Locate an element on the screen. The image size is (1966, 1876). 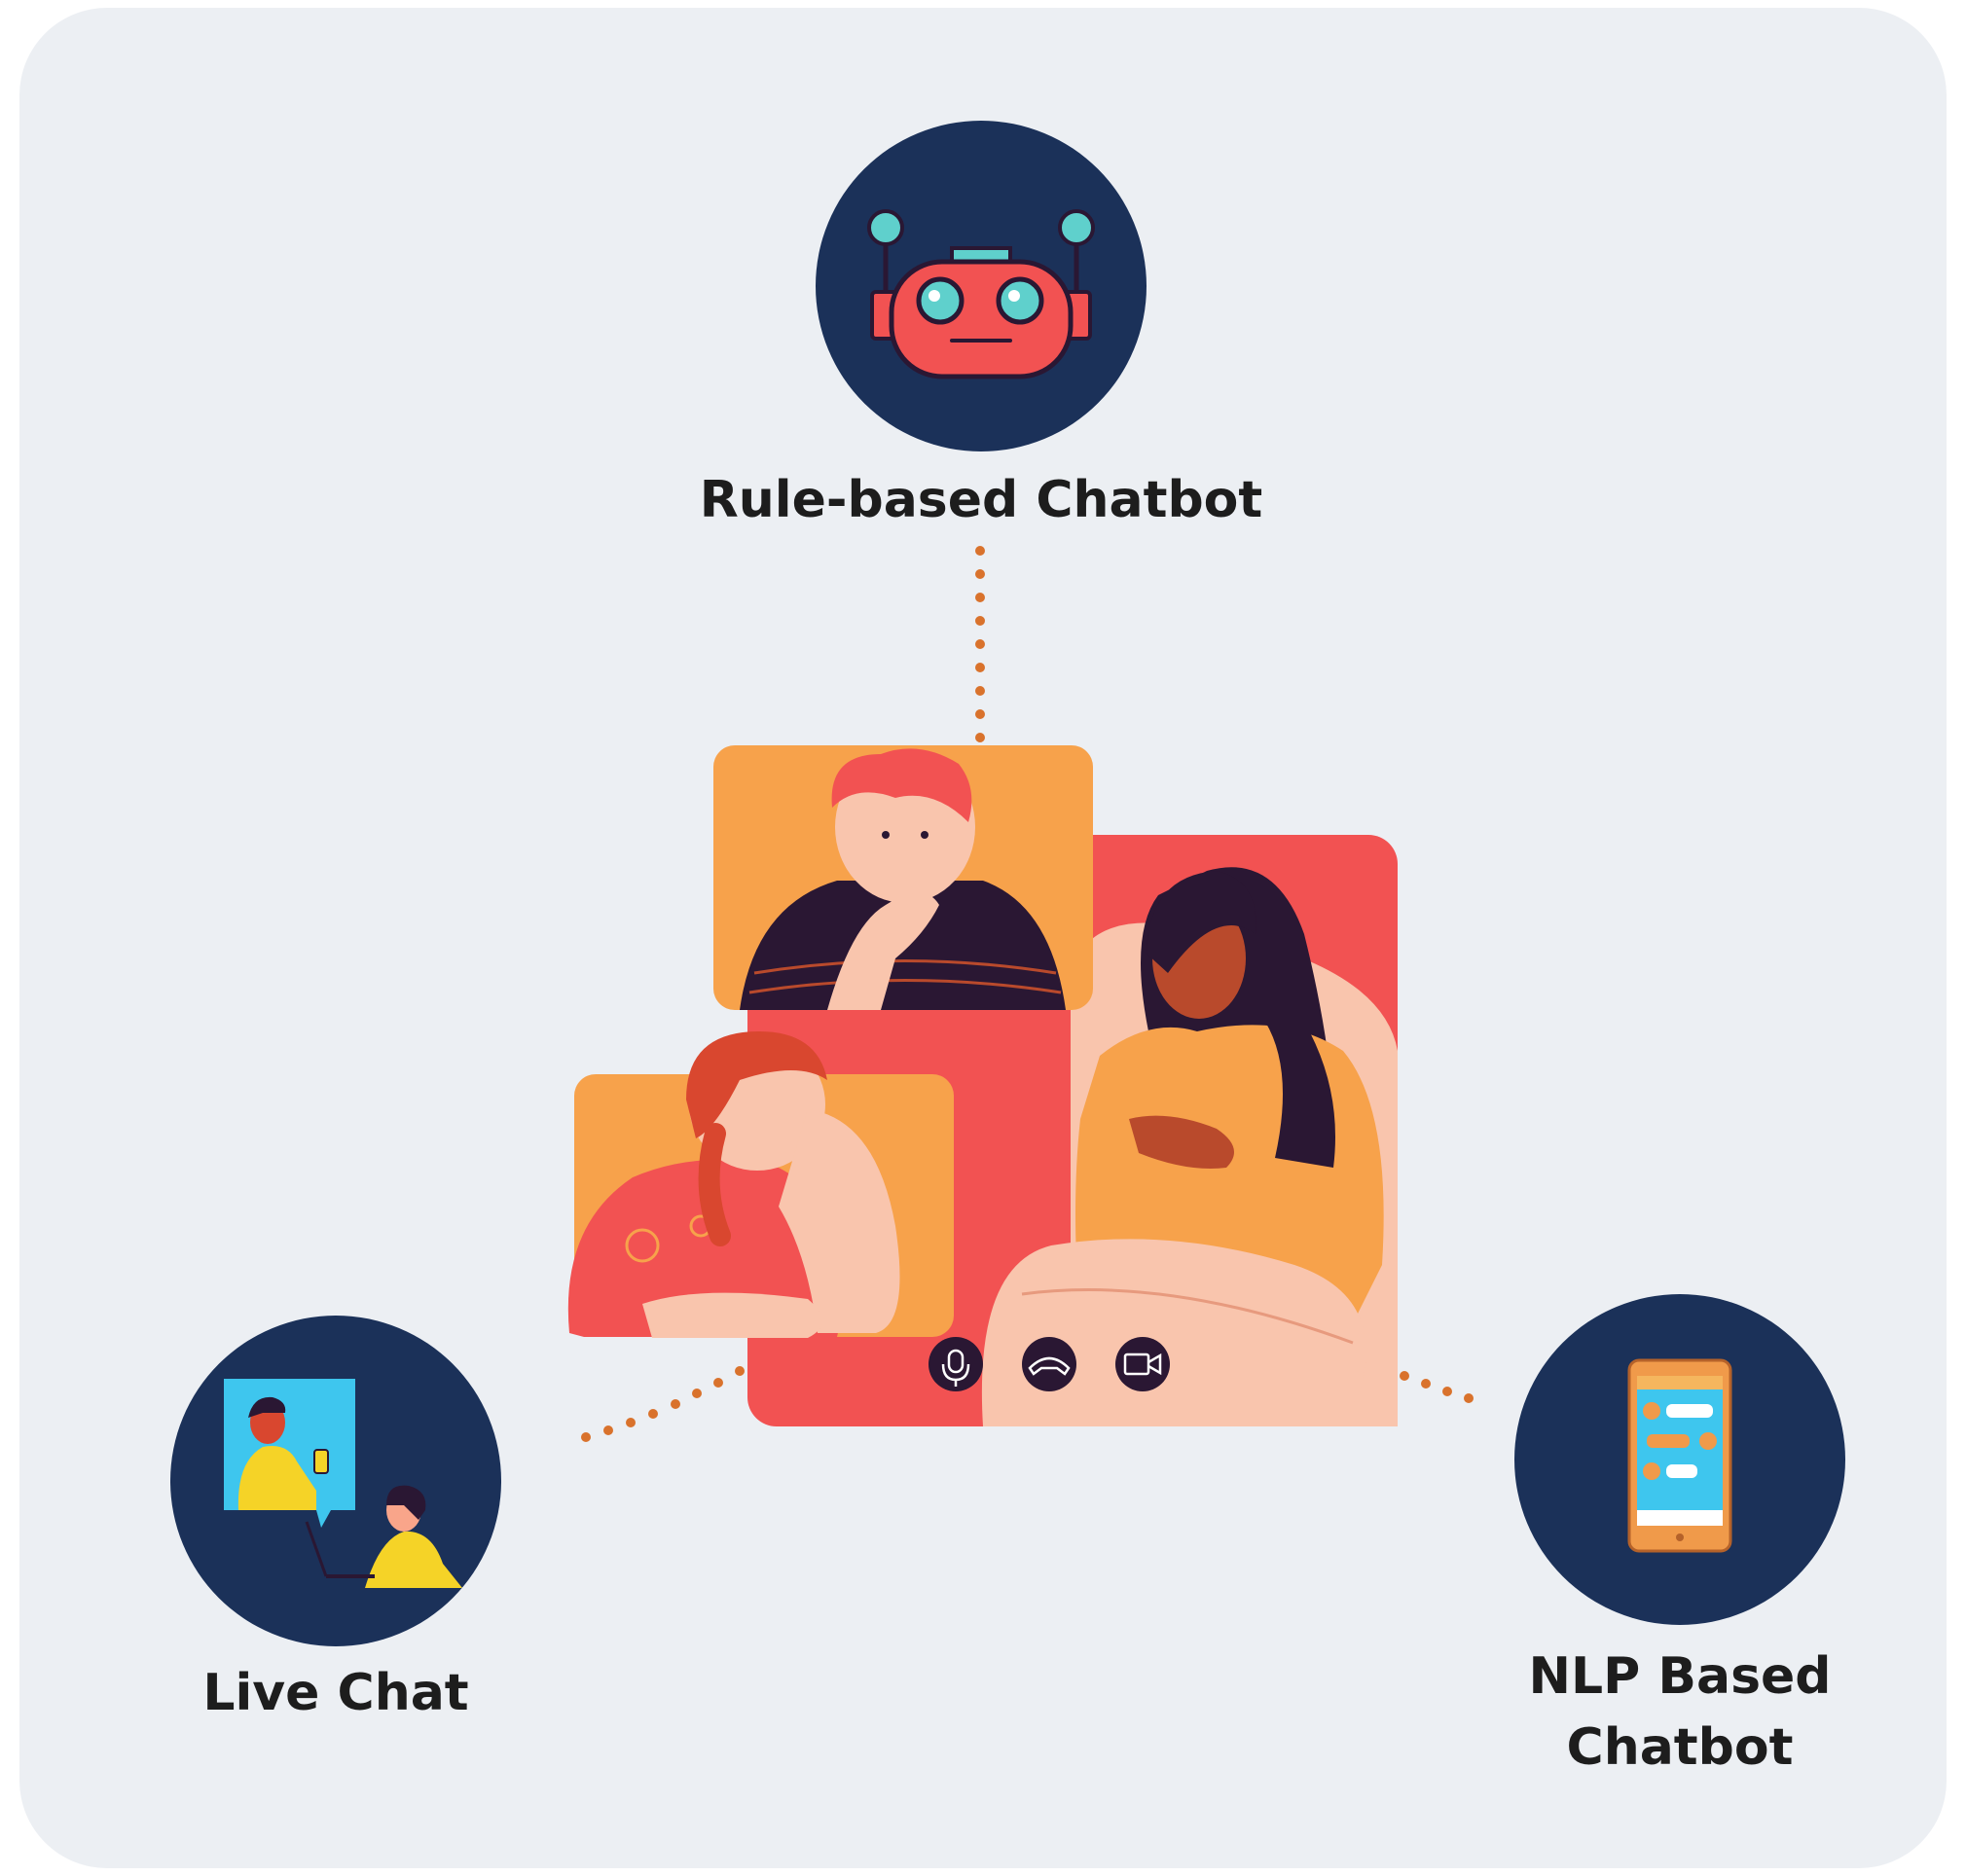
node-rule-based is located at coordinates (981, 286).